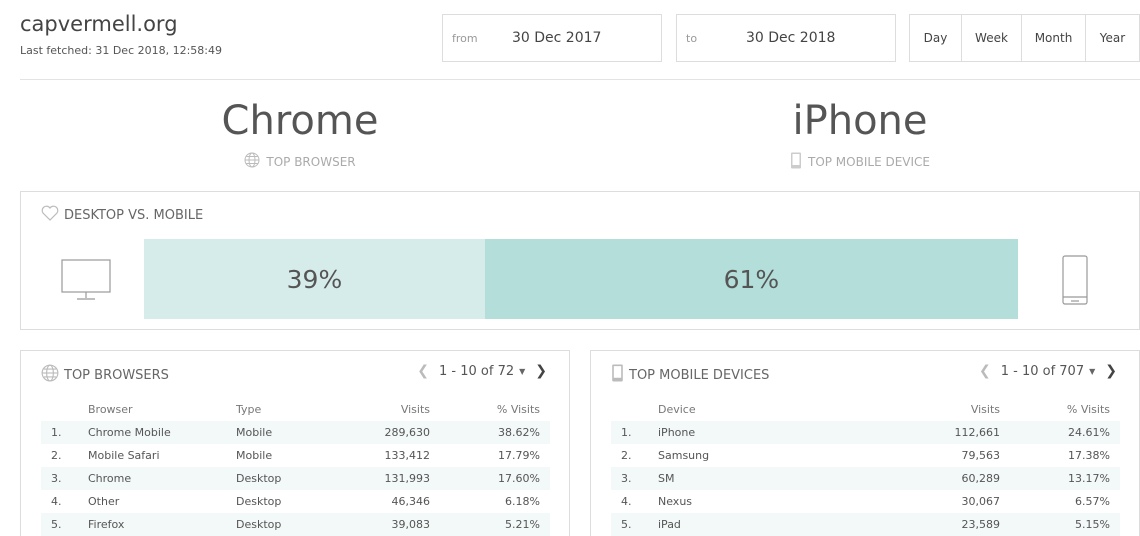 The width and height of the screenshot is (1140, 536). I want to click on table-header-row: Device Visits % Visits, so click(865, 409).